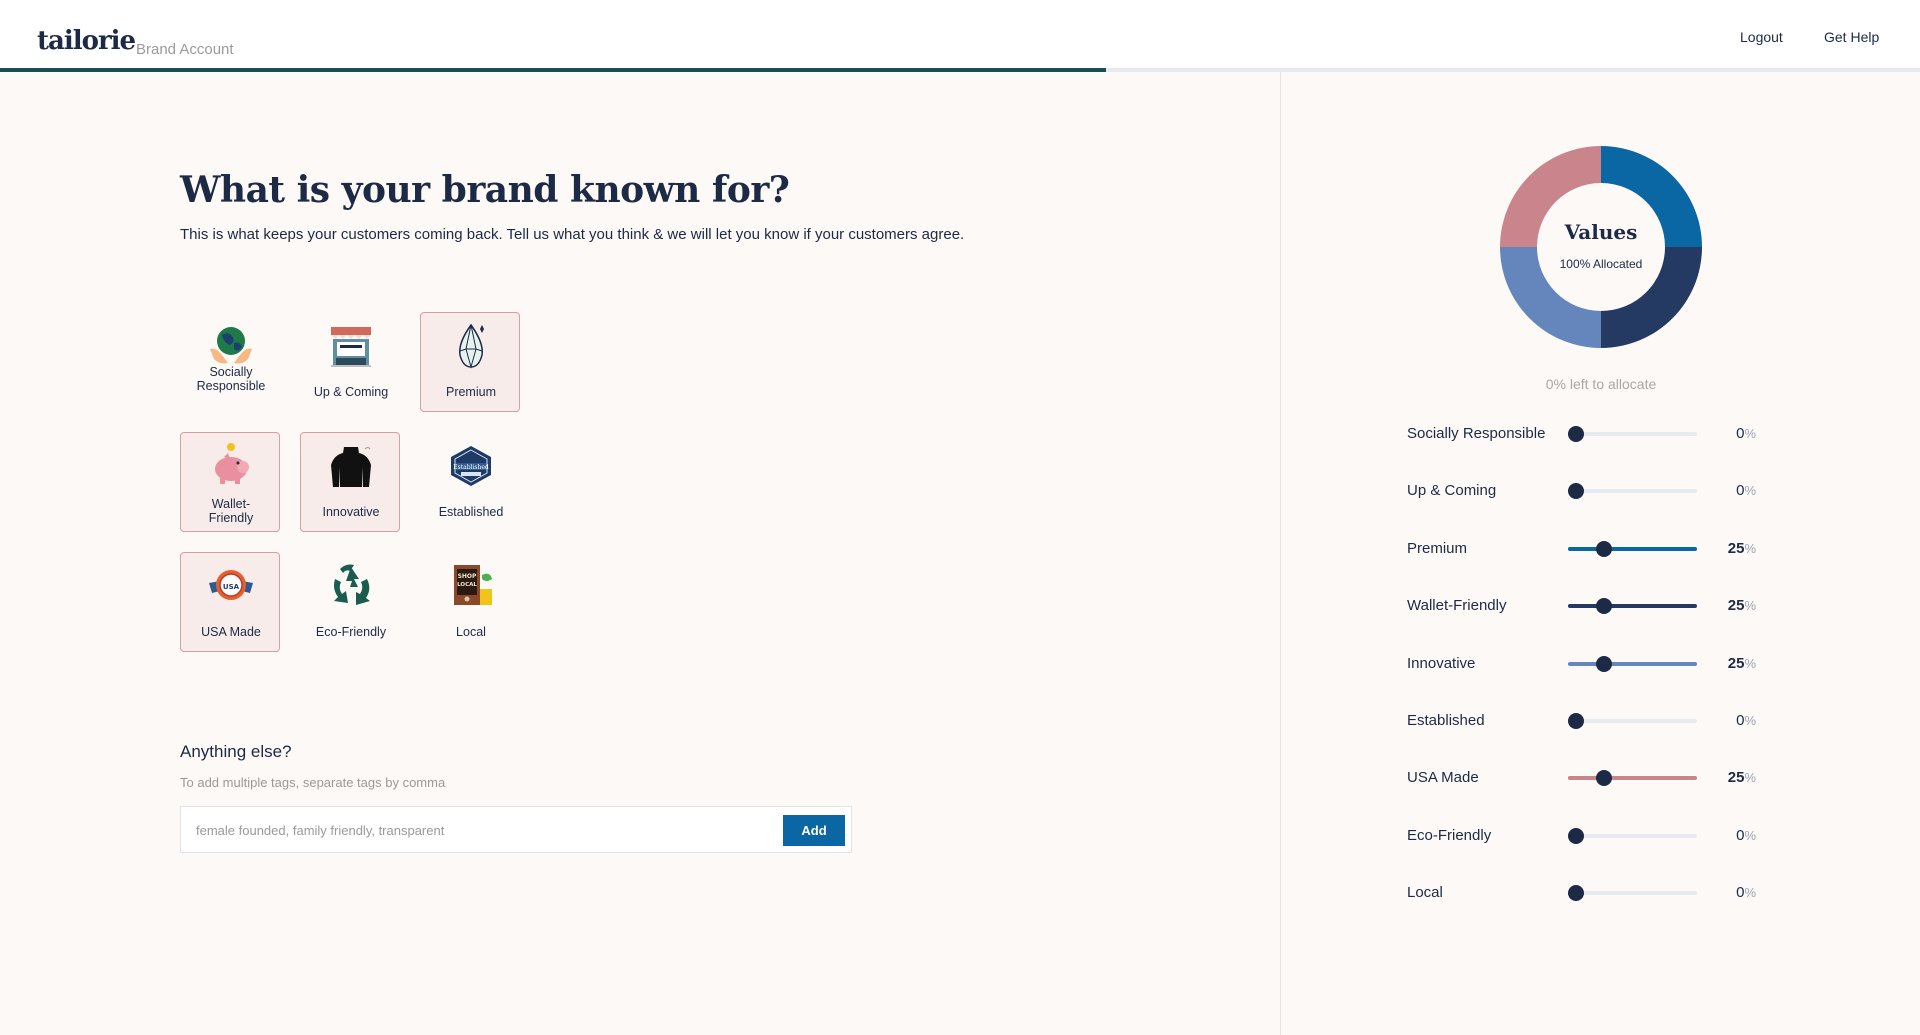 The image size is (1920, 1035). I want to click on tile-label: Local, so click(471, 632).